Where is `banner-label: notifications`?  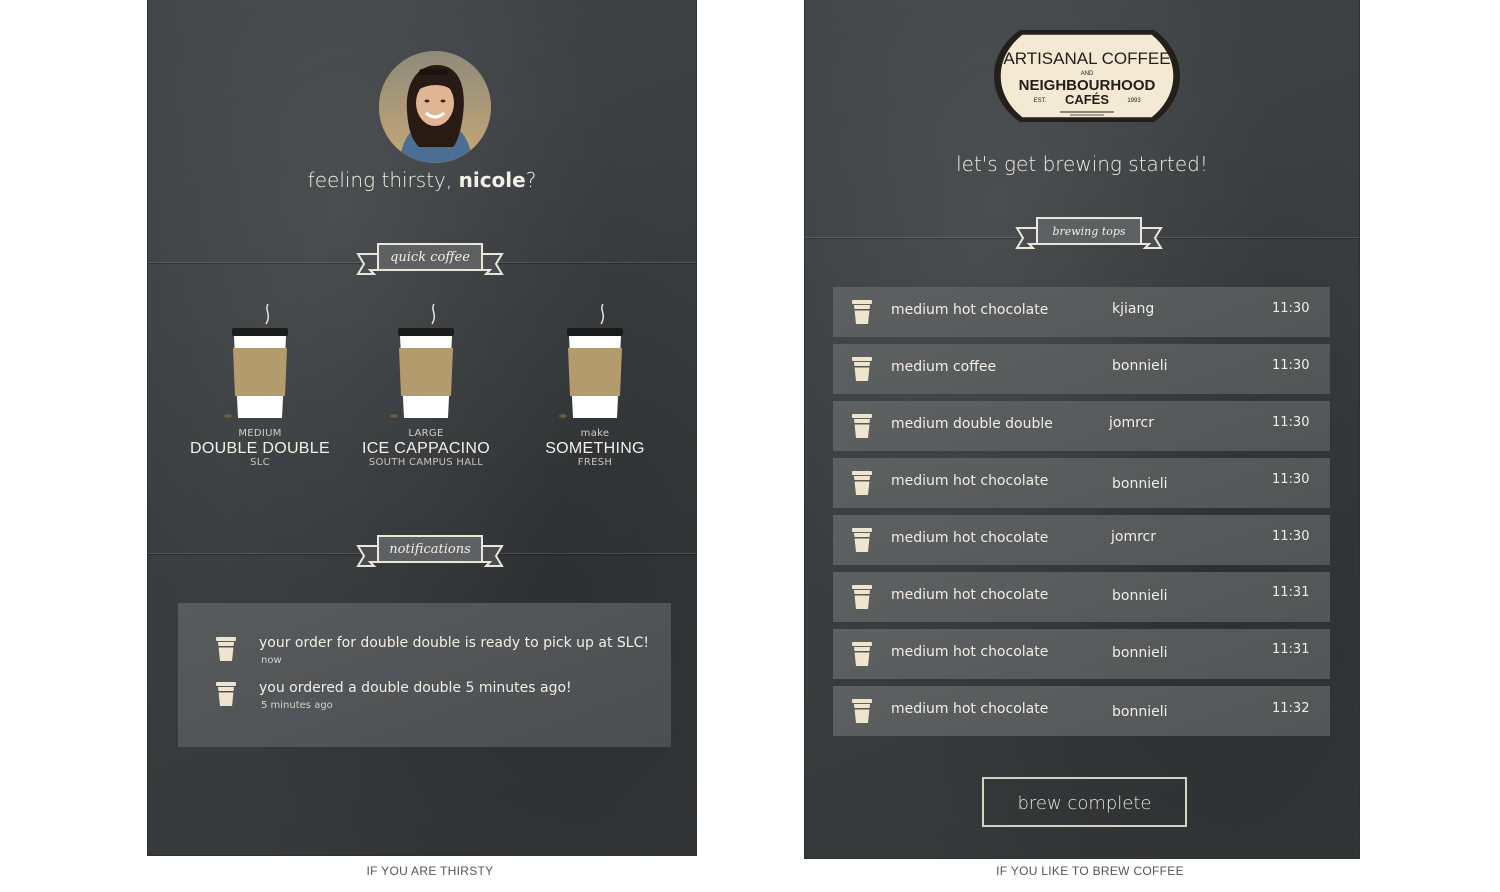 banner-label: notifications is located at coordinates (430, 549).